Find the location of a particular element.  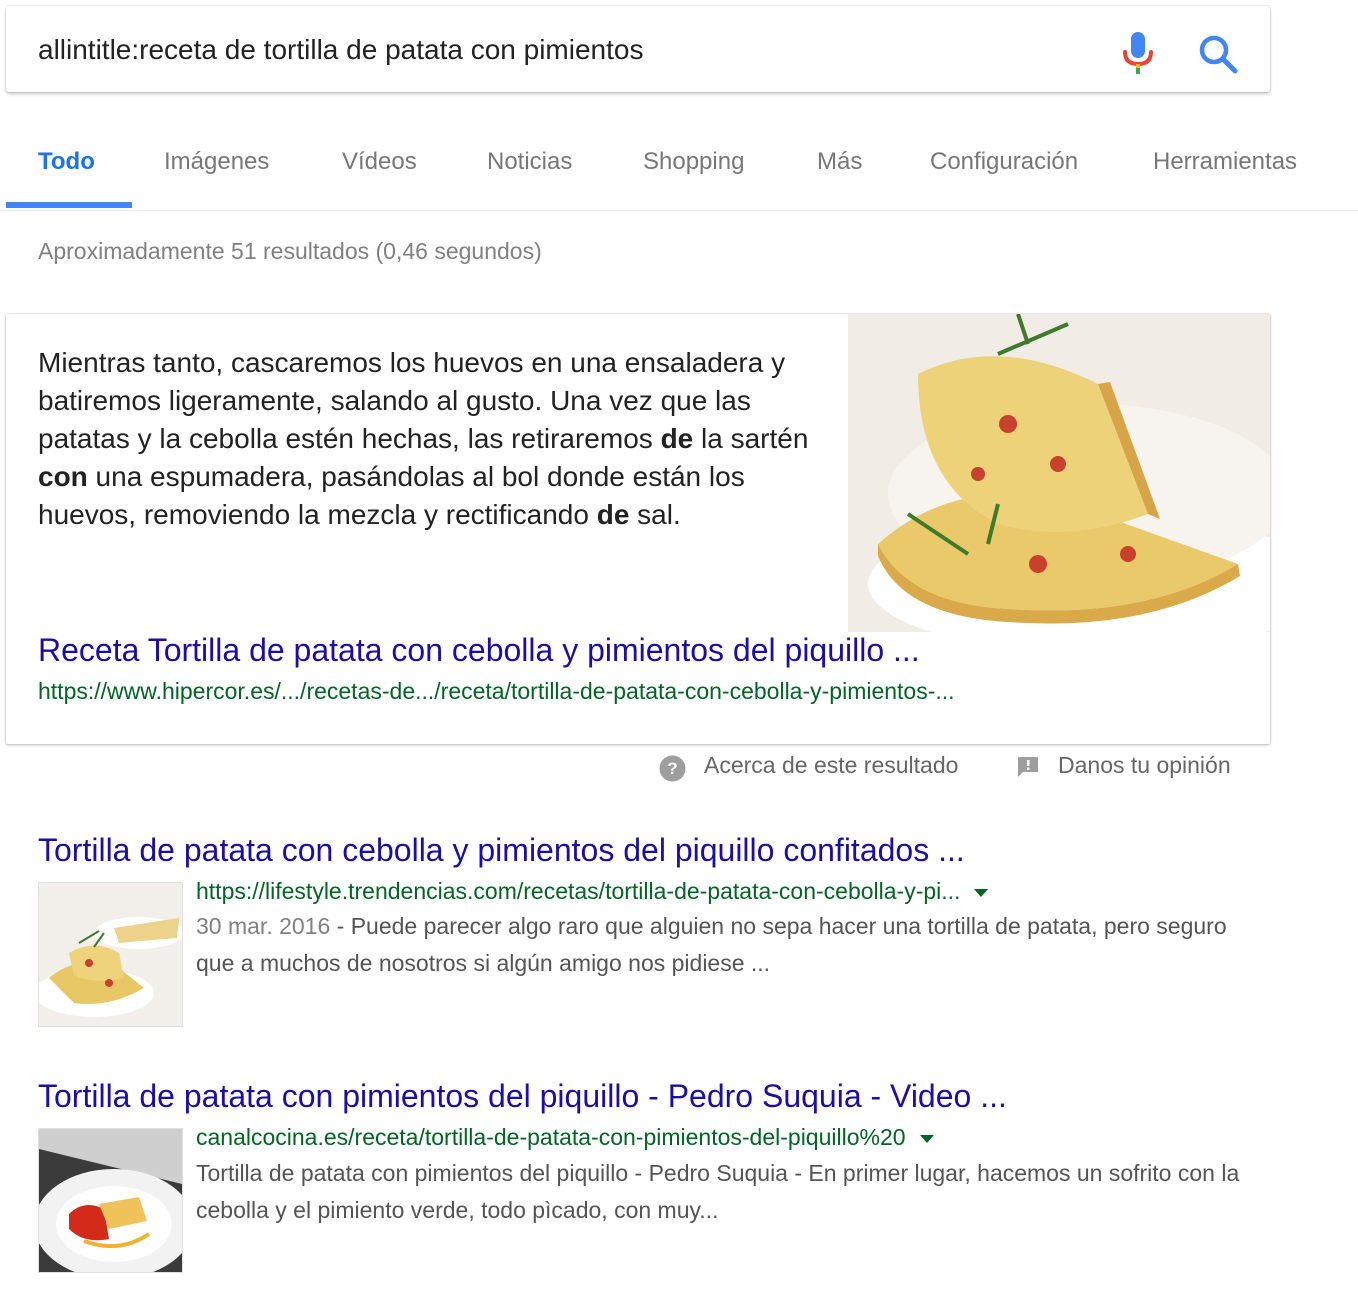

tab-configuracion: Configuración is located at coordinates (1004, 162).